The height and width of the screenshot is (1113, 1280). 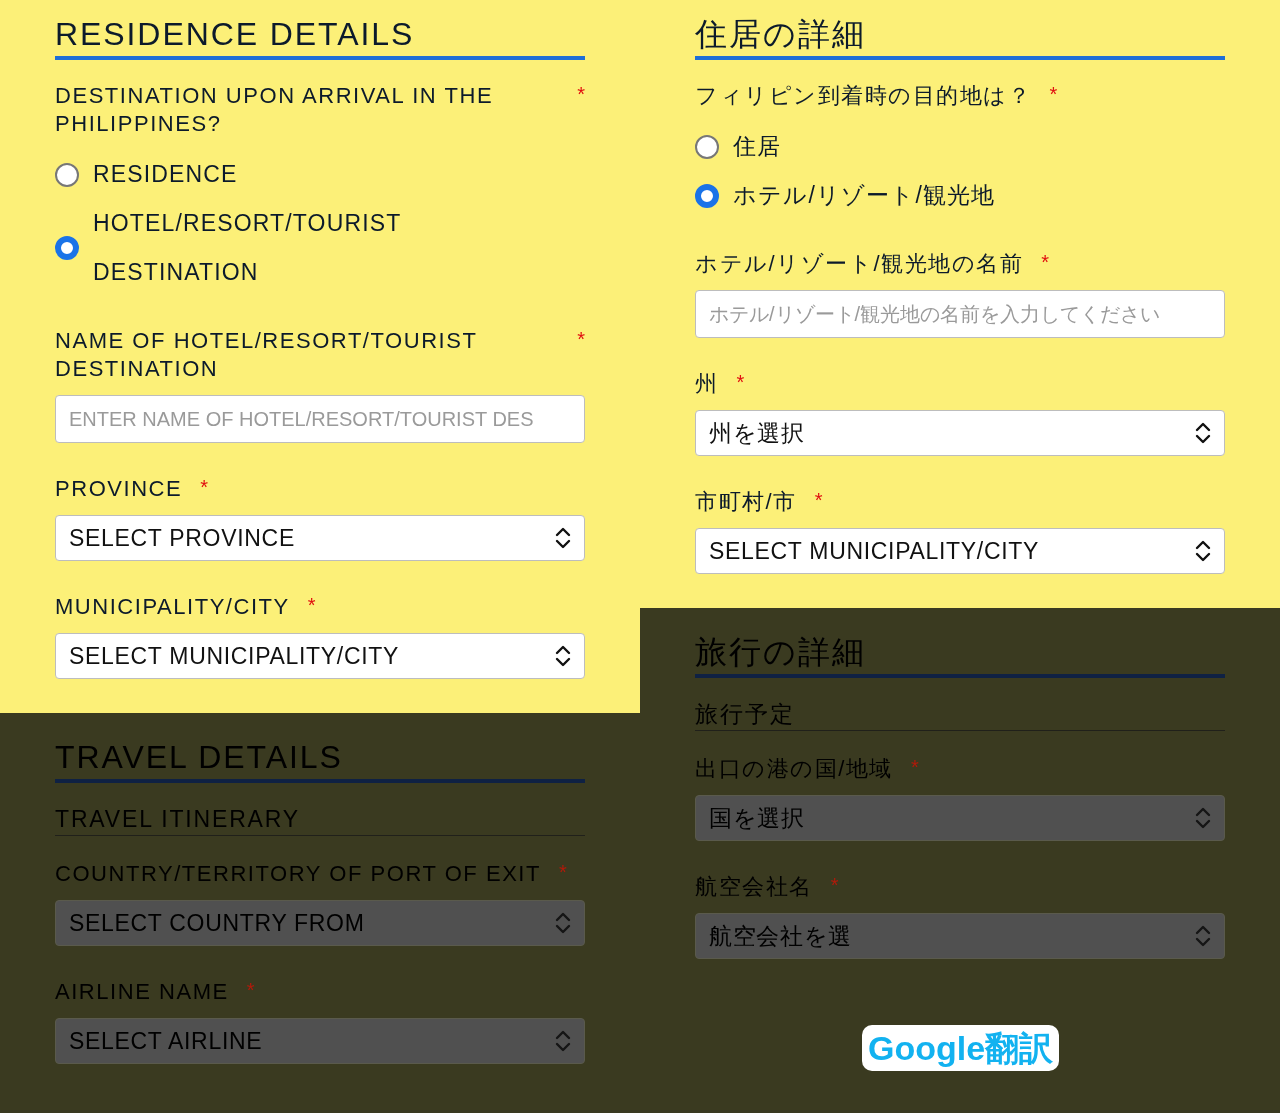 I want to click on field-label: 市町村/市, so click(x=746, y=502).